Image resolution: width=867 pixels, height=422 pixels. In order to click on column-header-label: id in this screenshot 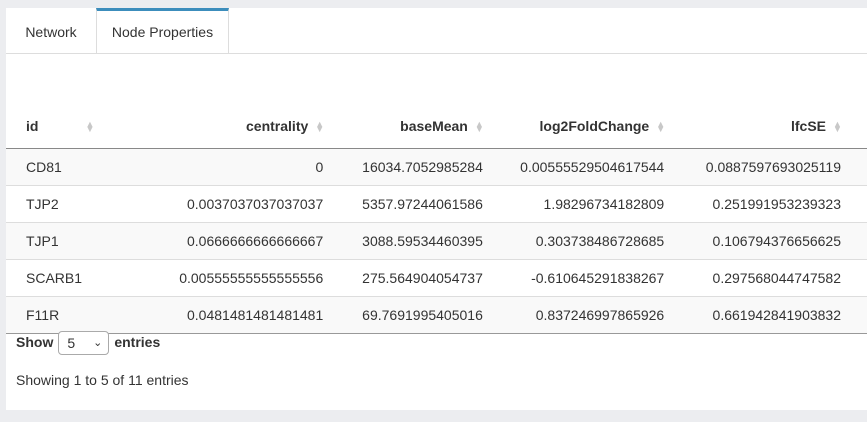, I will do `click(32, 125)`.